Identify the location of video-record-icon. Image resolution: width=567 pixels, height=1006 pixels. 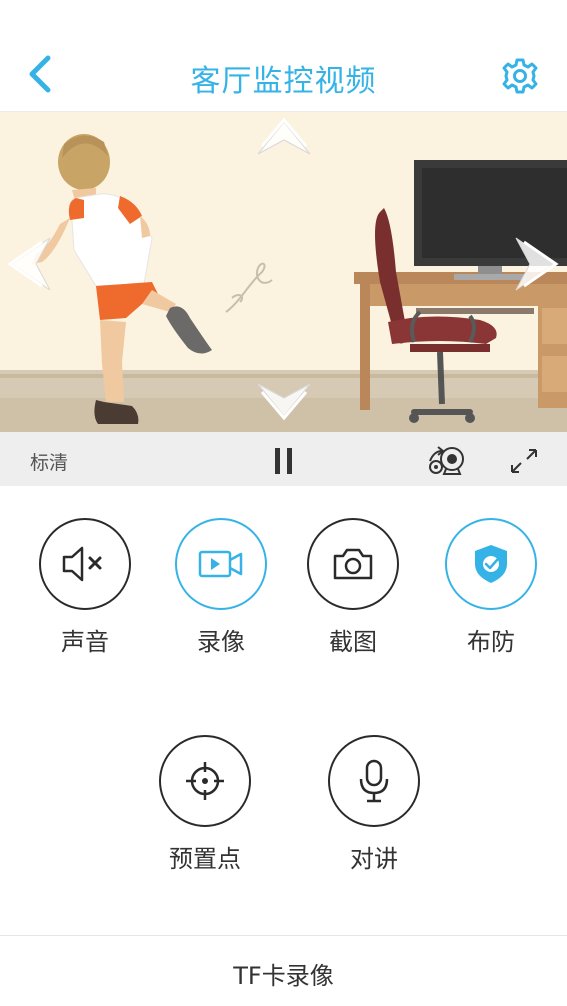
(220, 564).